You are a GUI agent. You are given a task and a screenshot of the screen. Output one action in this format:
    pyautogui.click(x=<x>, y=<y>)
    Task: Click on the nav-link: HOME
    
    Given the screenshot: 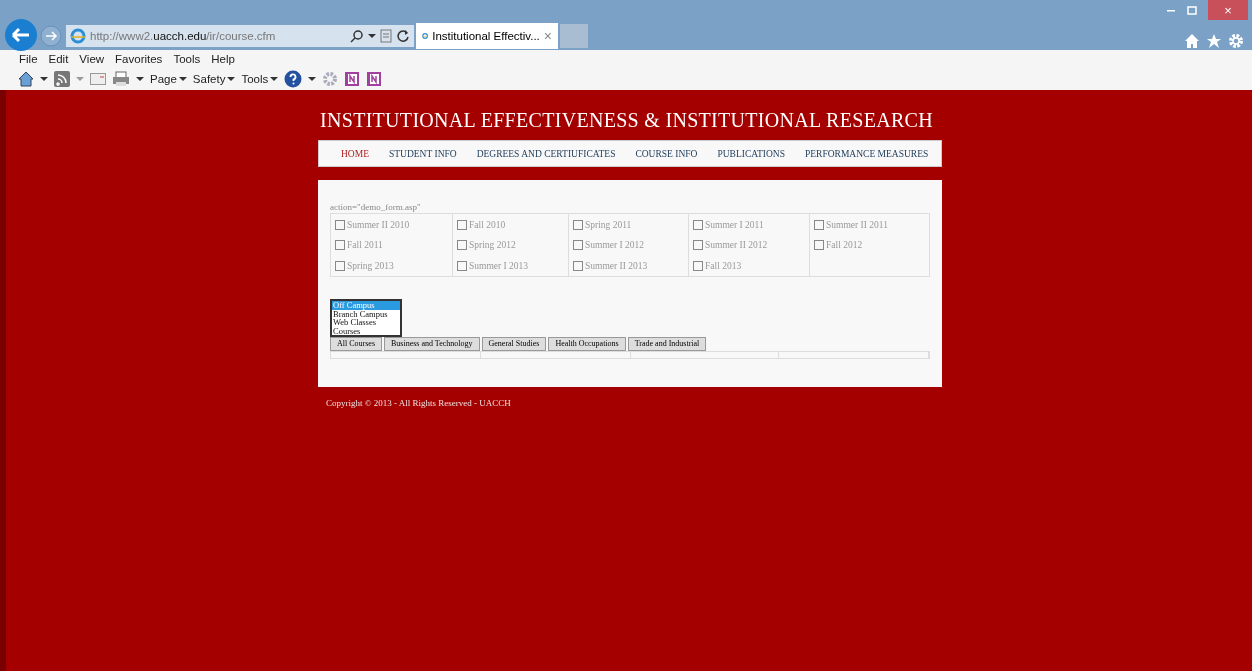 What is the action you would take?
    pyautogui.click(x=355, y=153)
    